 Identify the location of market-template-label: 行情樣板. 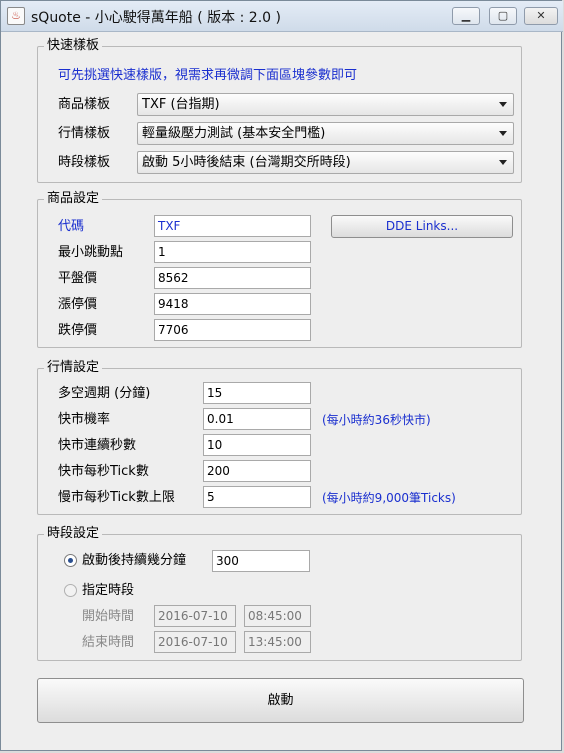
(84, 133).